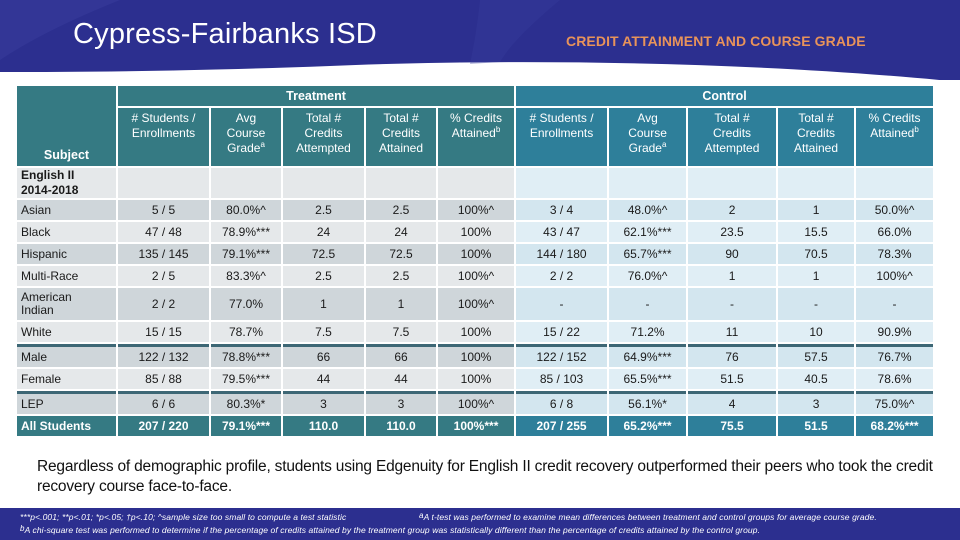 The image size is (960, 540). I want to click on row-subject: Black, so click(66, 232).